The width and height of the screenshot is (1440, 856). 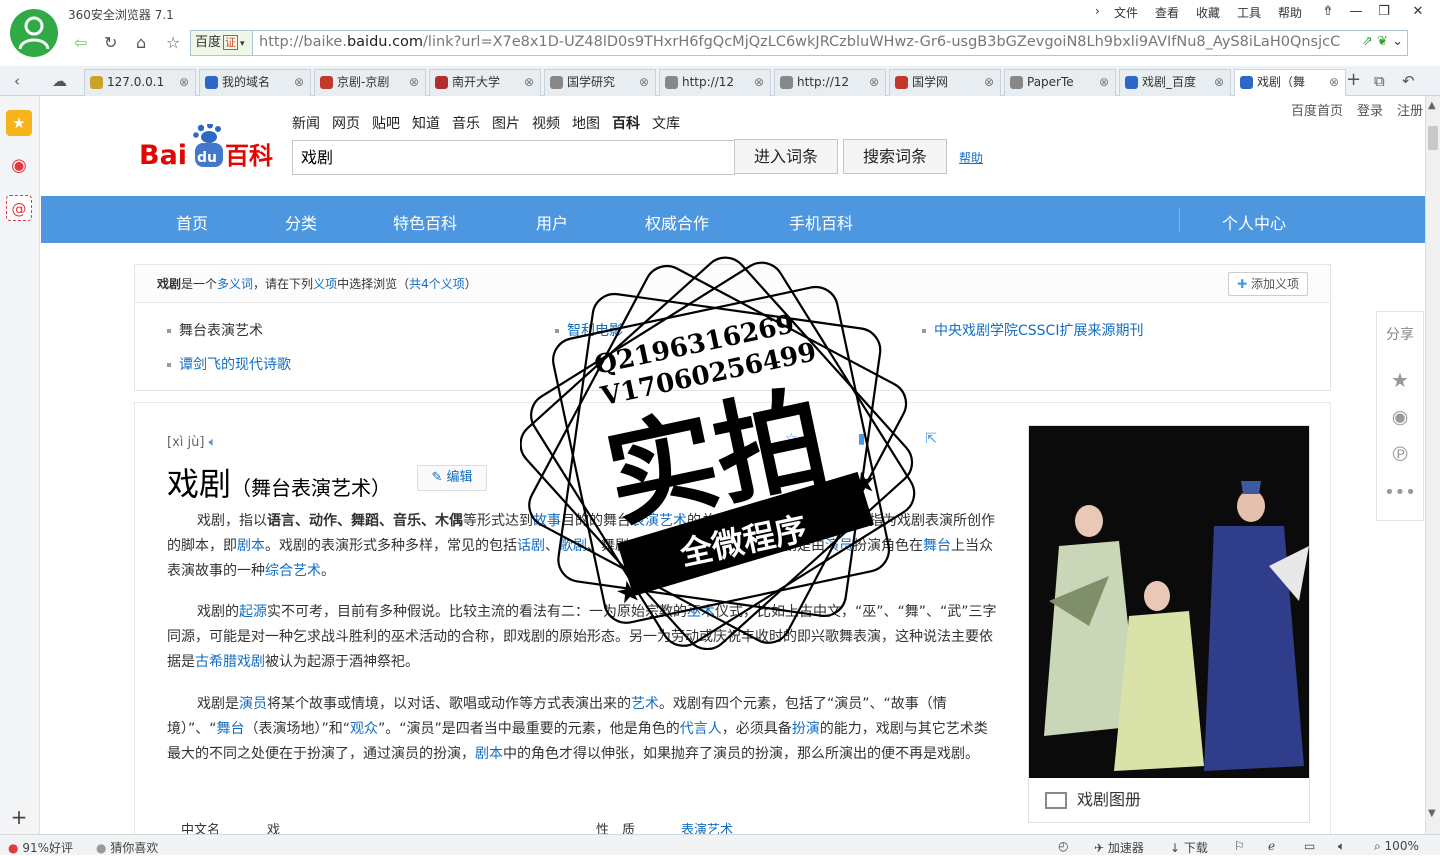 I want to click on inline-link: 演员, so click(x=839, y=546).